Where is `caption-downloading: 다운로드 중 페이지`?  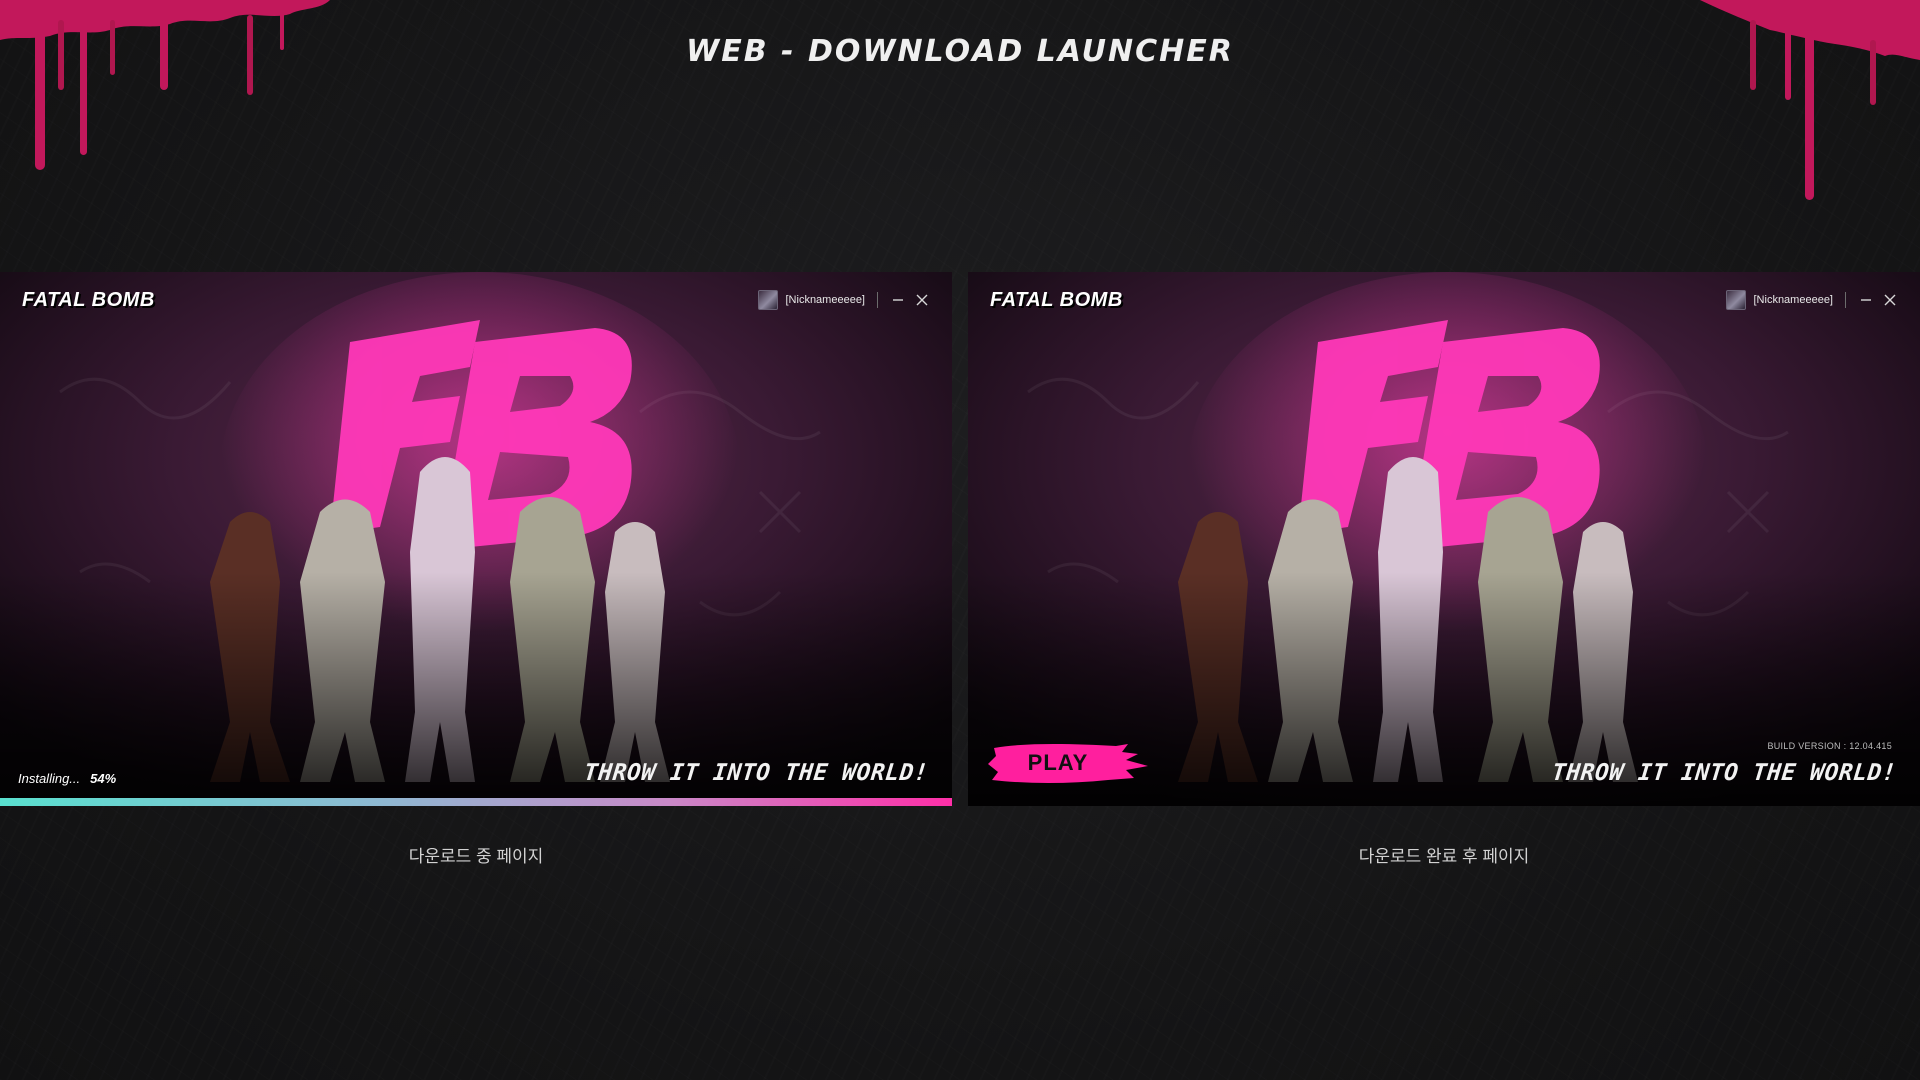 caption-downloading: 다운로드 중 페이지 is located at coordinates (476, 856).